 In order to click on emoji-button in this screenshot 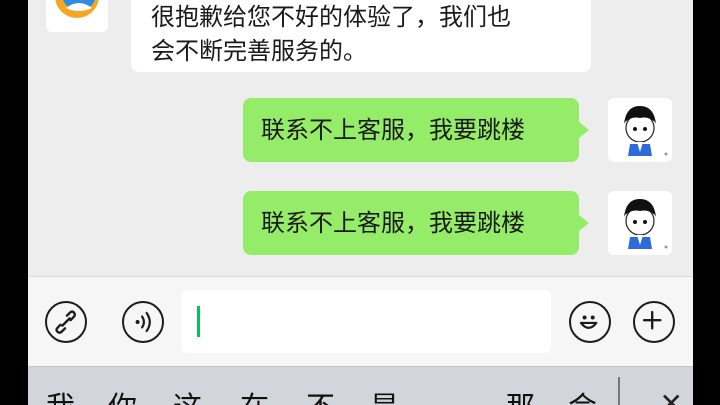, I will do `click(590, 322)`.